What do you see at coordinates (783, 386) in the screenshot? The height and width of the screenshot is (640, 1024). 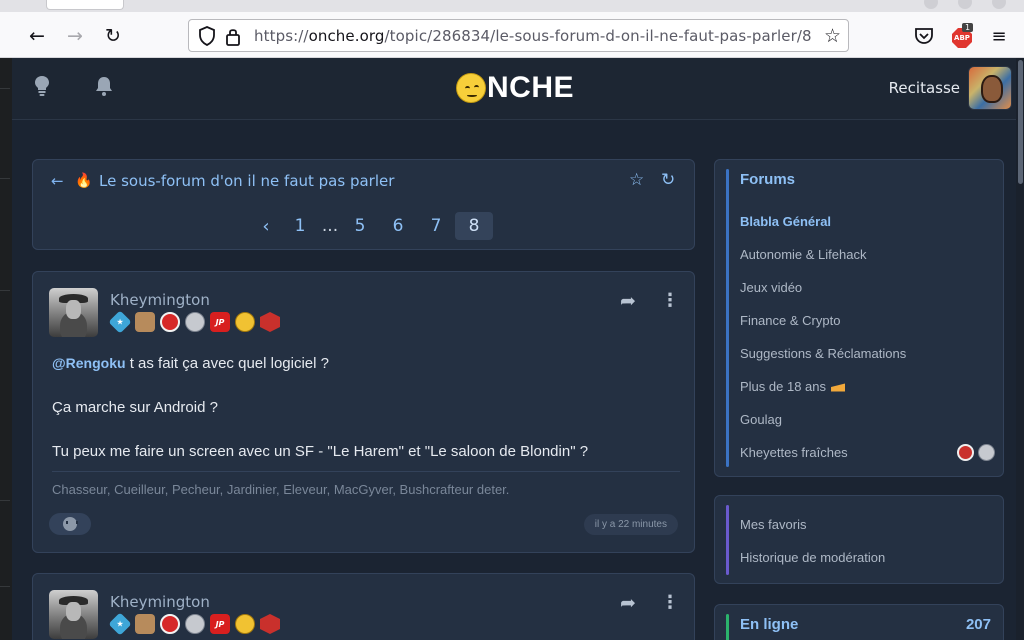 I see `forum-link-label: Plus de 18 ans` at bounding box center [783, 386].